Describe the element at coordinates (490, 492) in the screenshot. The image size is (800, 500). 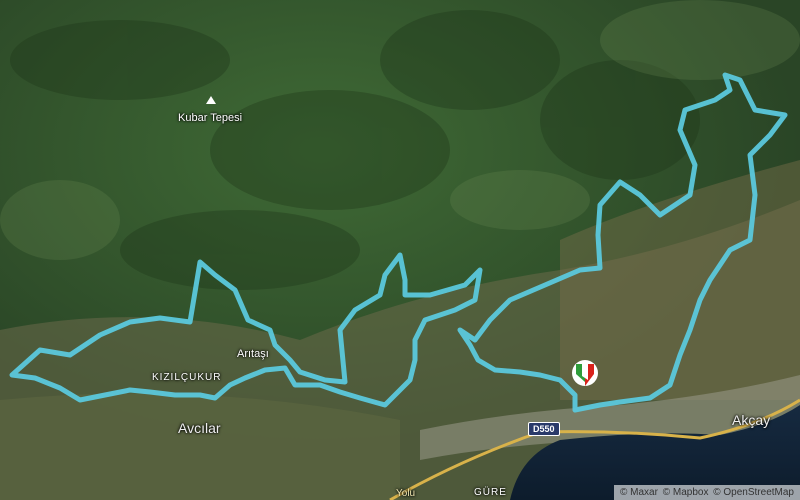
I see `place-label-gure: GÜRE` at that location.